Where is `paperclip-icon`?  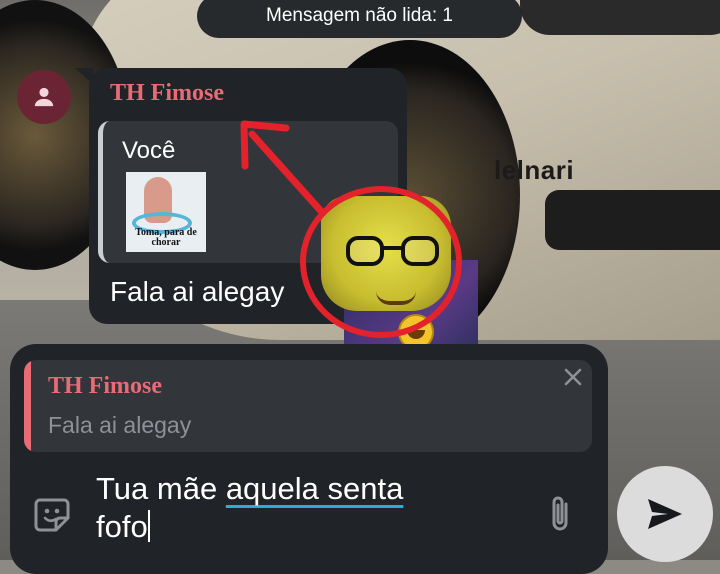 paperclip-icon is located at coordinates (560, 513).